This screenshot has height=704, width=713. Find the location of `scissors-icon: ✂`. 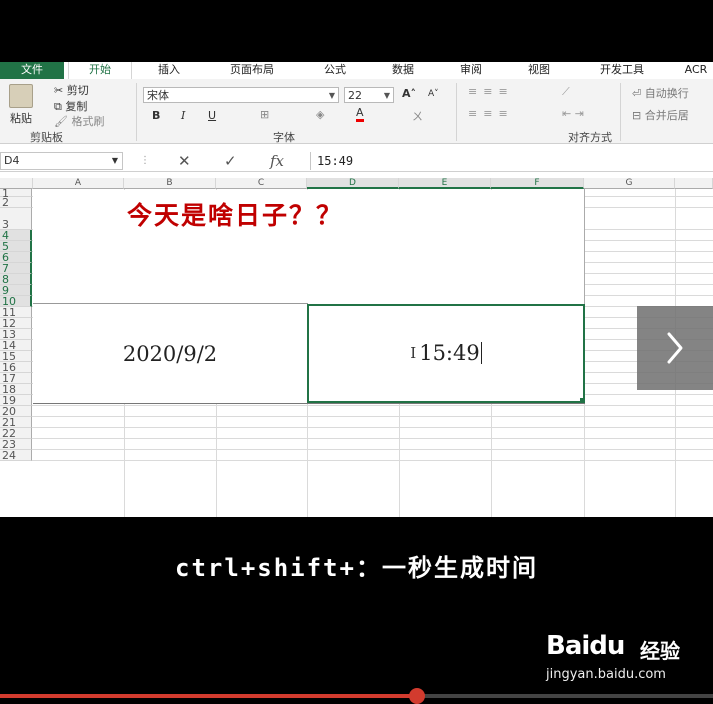

scissors-icon: ✂ is located at coordinates (59, 90).